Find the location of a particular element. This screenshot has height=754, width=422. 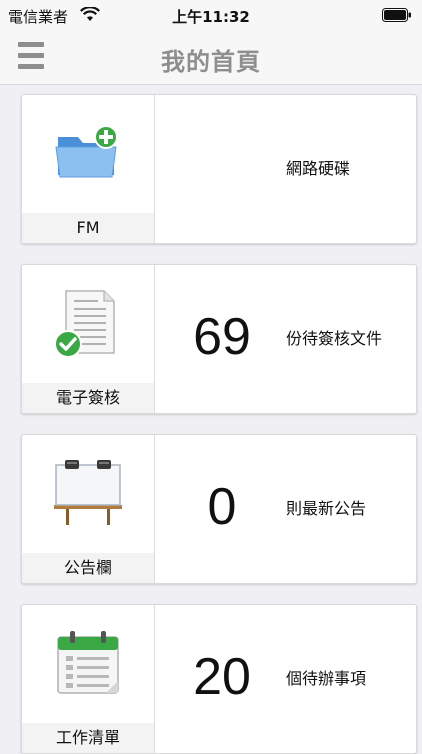

card-label: 公告欄 is located at coordinates (88, 568).